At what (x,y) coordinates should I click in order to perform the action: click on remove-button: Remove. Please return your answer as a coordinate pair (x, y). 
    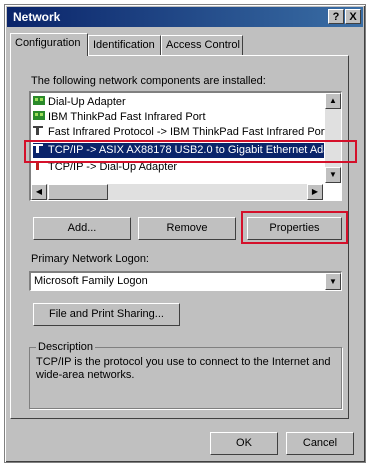
    Looking at the image, I should click on (187, 228).